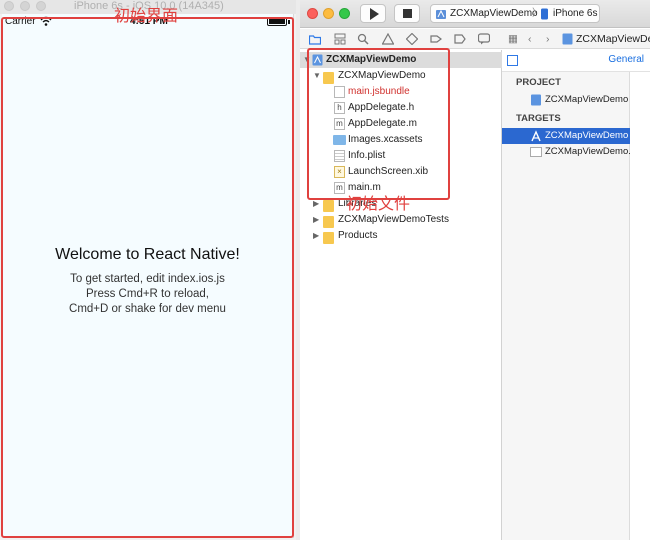 The width and height of the screenshot is (650, 540). What do you see at coordinates (20, 21) in the screenshot?
I see `carrier-label: Carrier` at bounding box center [20, 21].